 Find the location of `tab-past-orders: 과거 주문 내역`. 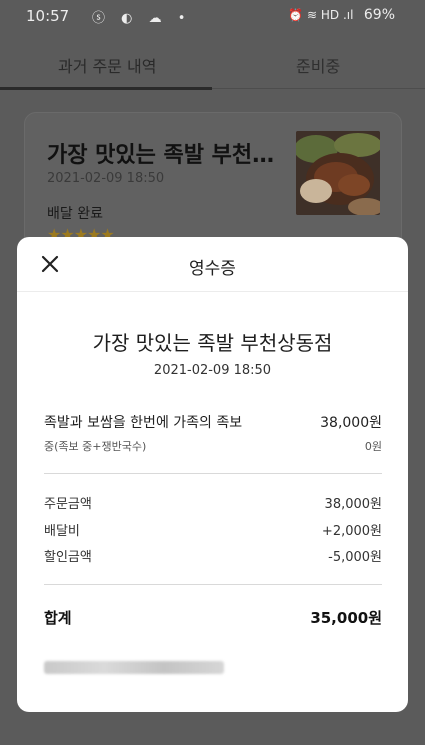

tab-past-orders: 과거 주문 내역 is located at coordinates (107, 65).